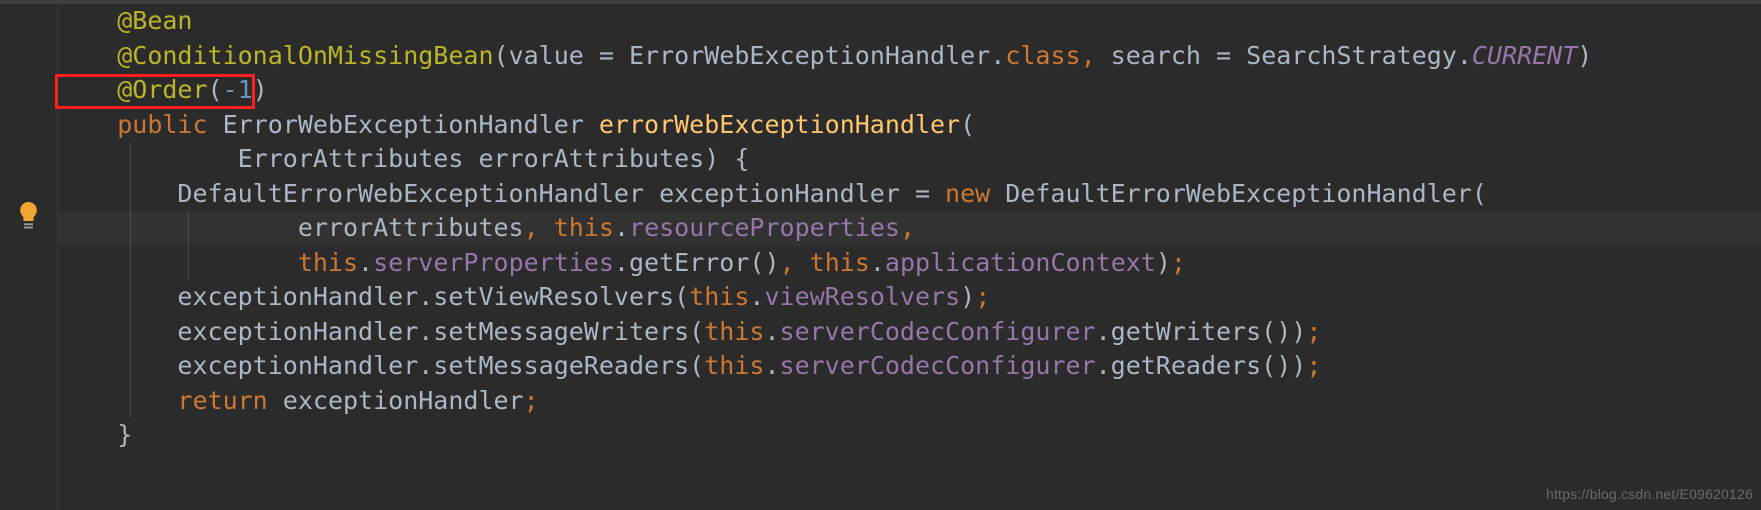 This screenshot has height=510, width=1761. I want to click on lightbulb-icon, so click(28, 216).